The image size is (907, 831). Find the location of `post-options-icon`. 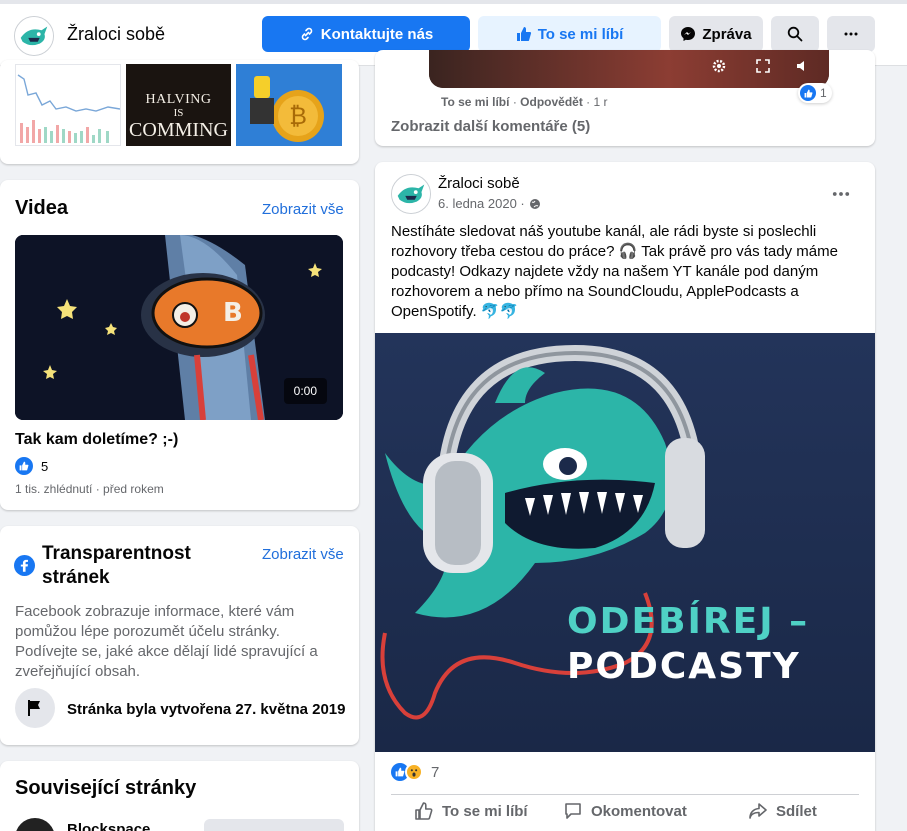

post-options-icon is located at coordinates (841, 194).